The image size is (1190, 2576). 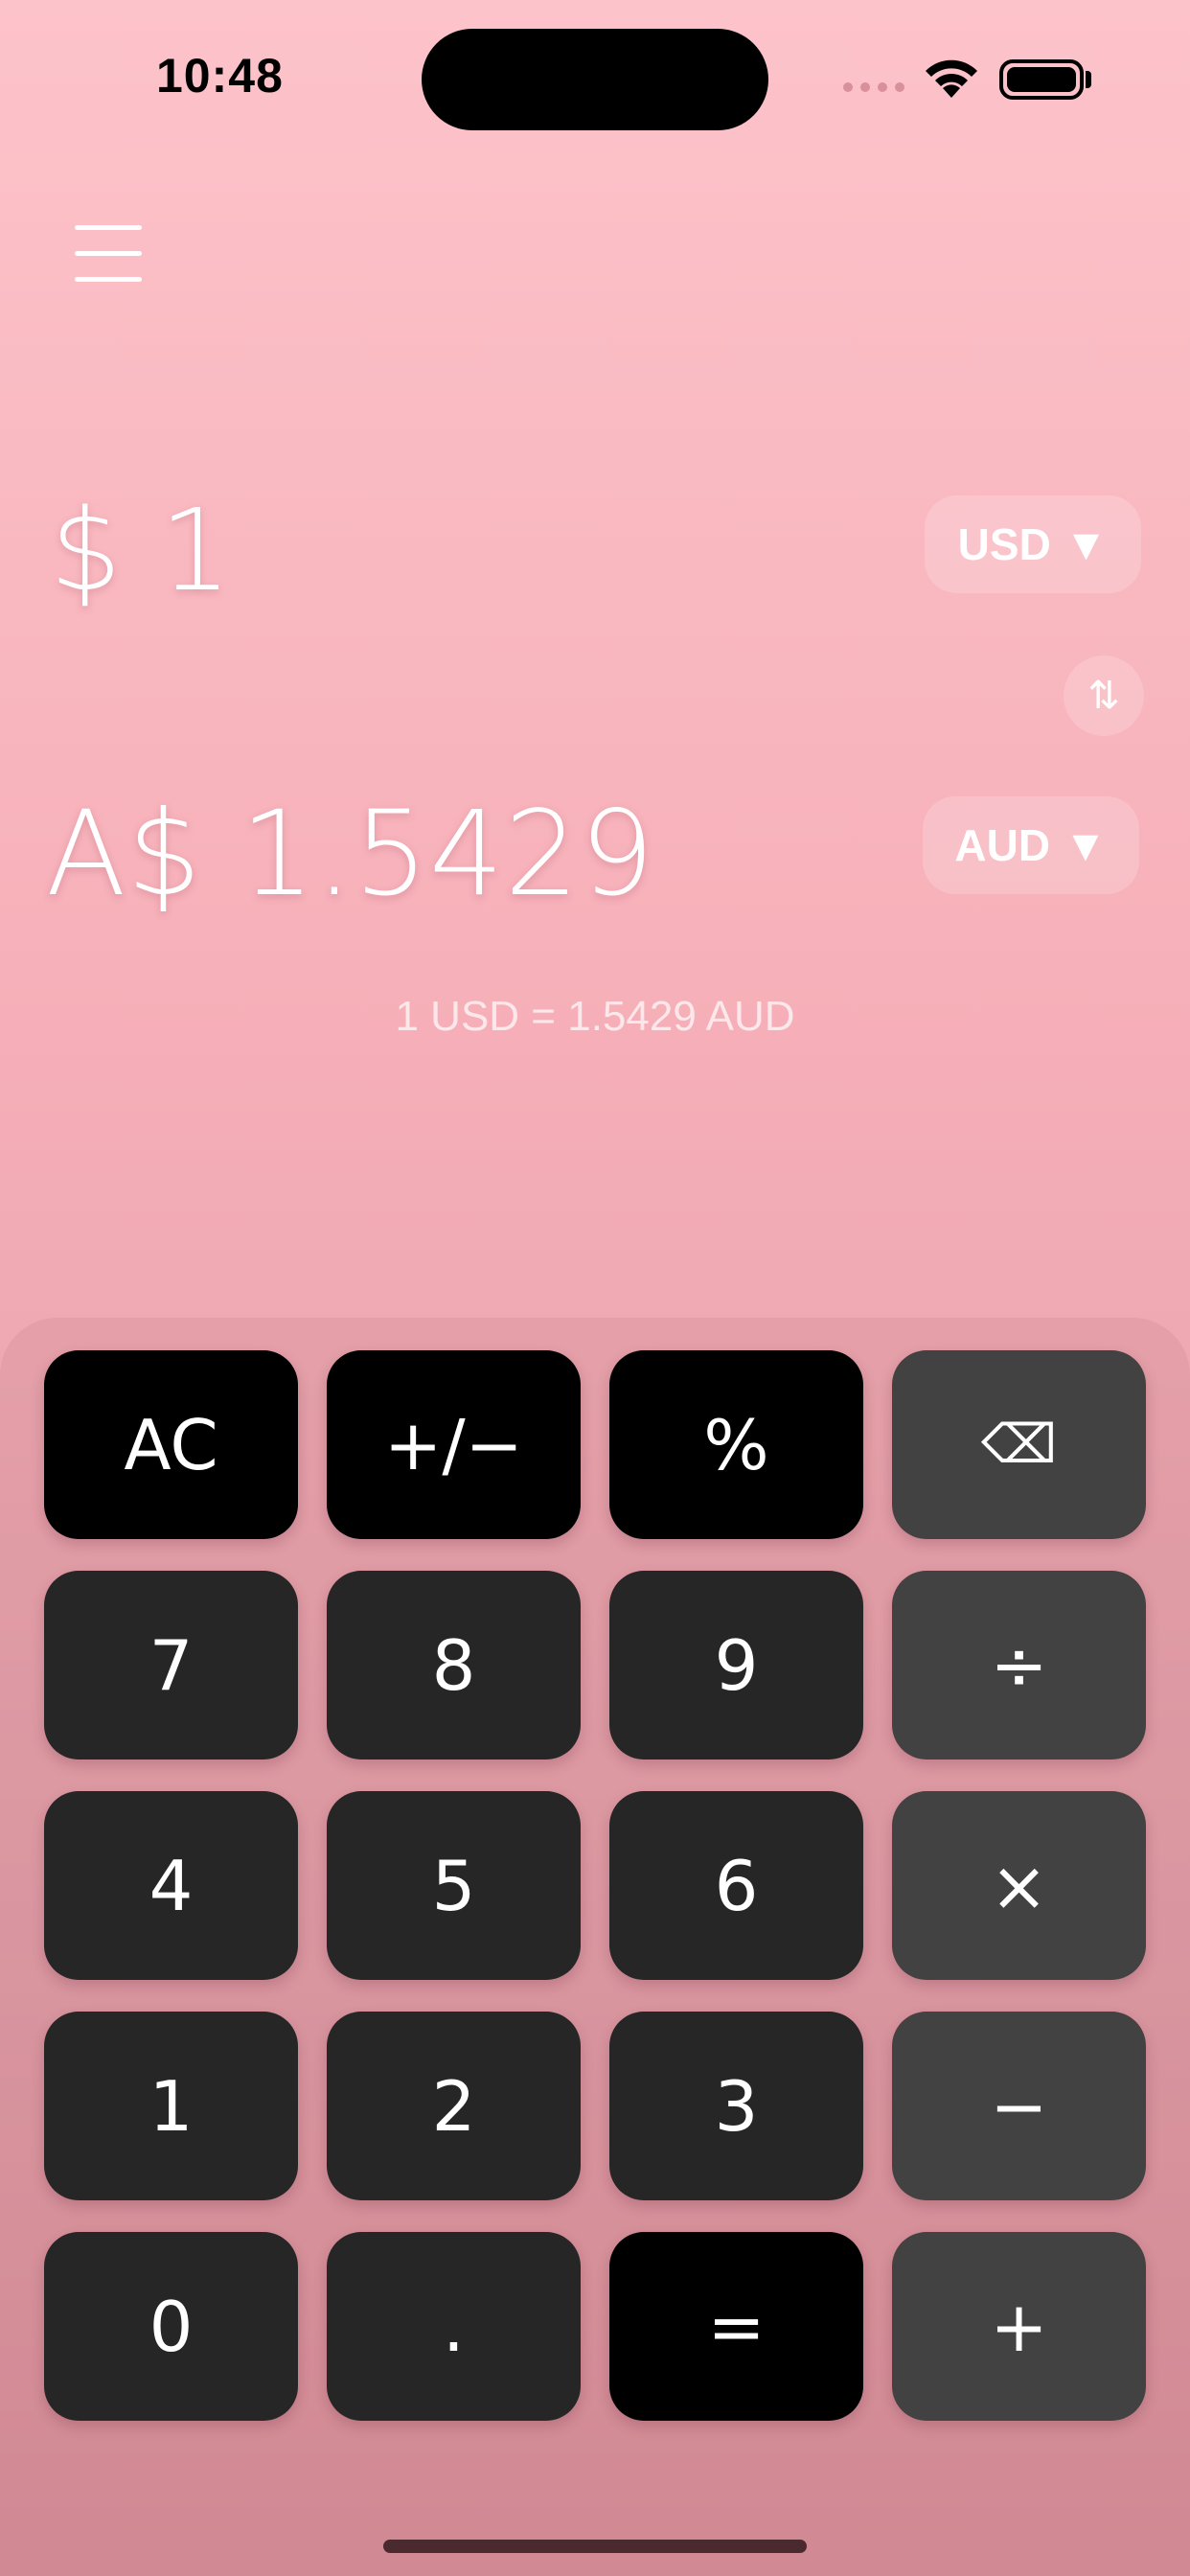 I want to click on to-currency-selector: AUD ▼, so click(x=1031, y=845).